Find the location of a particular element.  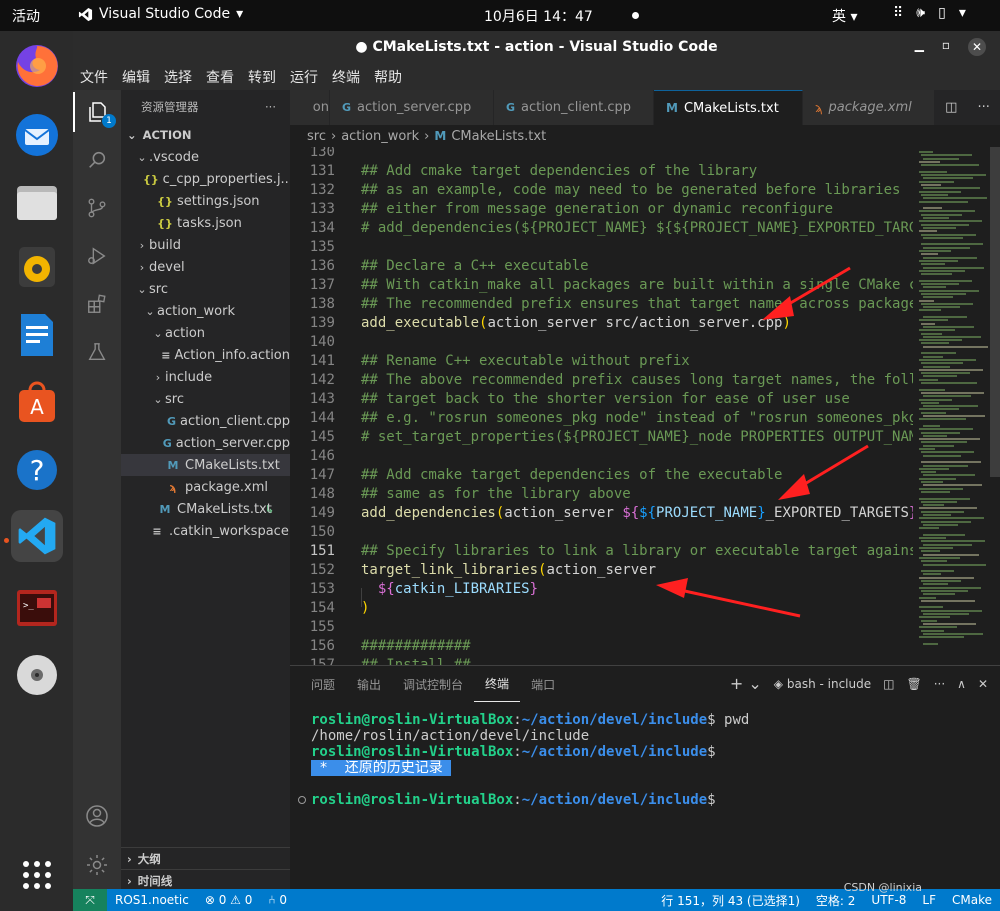

code-line: 135 is located at coordinates (601, 247).